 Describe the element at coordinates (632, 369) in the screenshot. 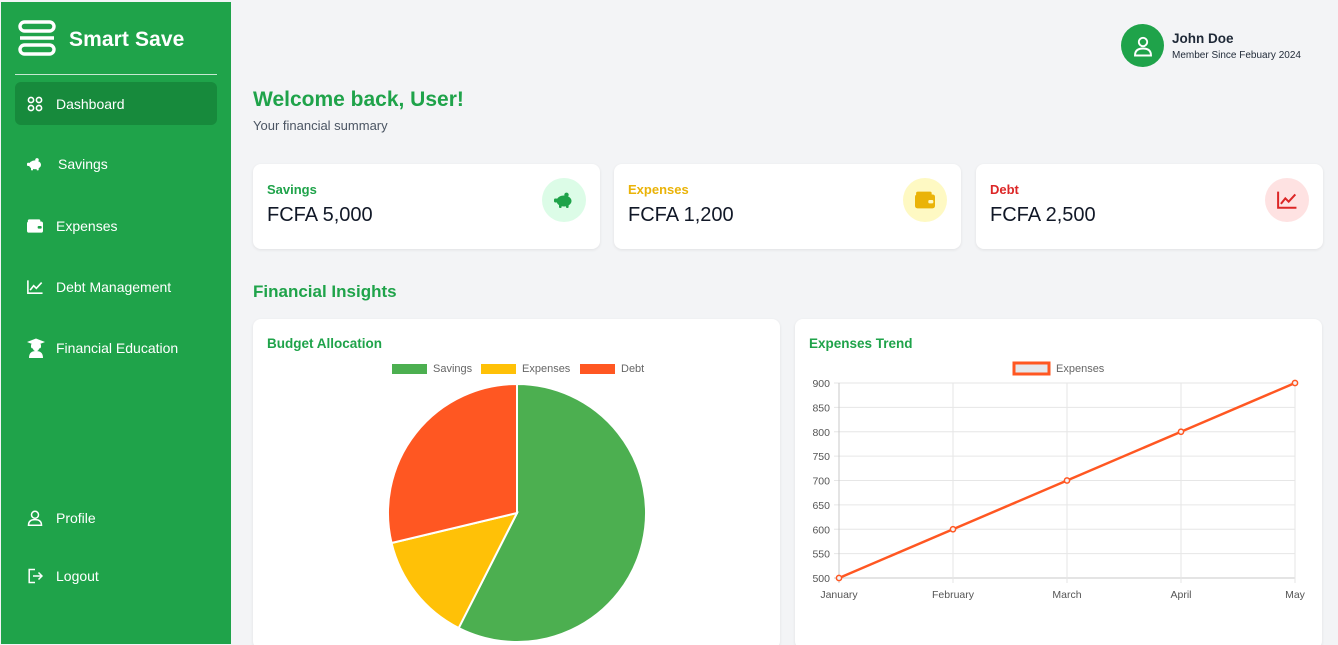

I see `legend-label: Debt` at that location.